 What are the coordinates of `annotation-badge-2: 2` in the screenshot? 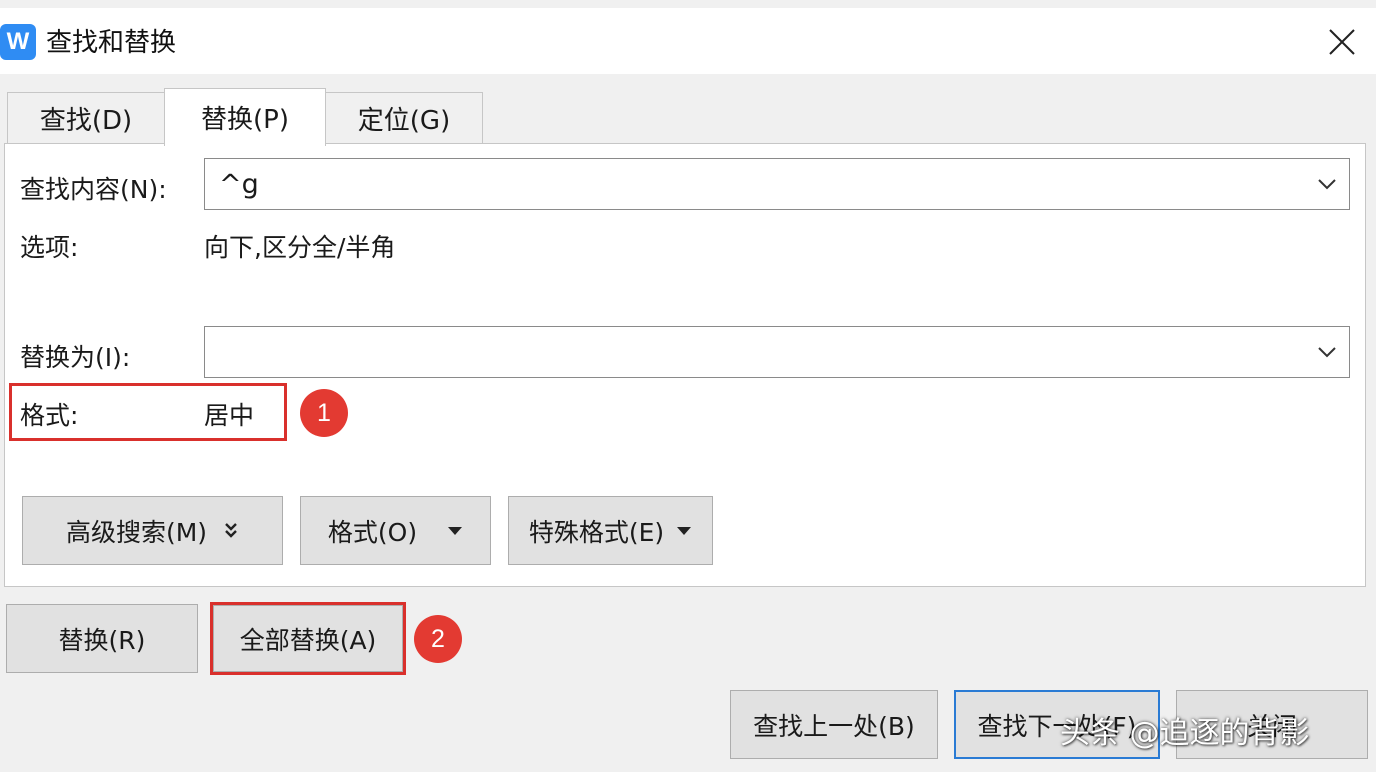 It's located at (438, 639).